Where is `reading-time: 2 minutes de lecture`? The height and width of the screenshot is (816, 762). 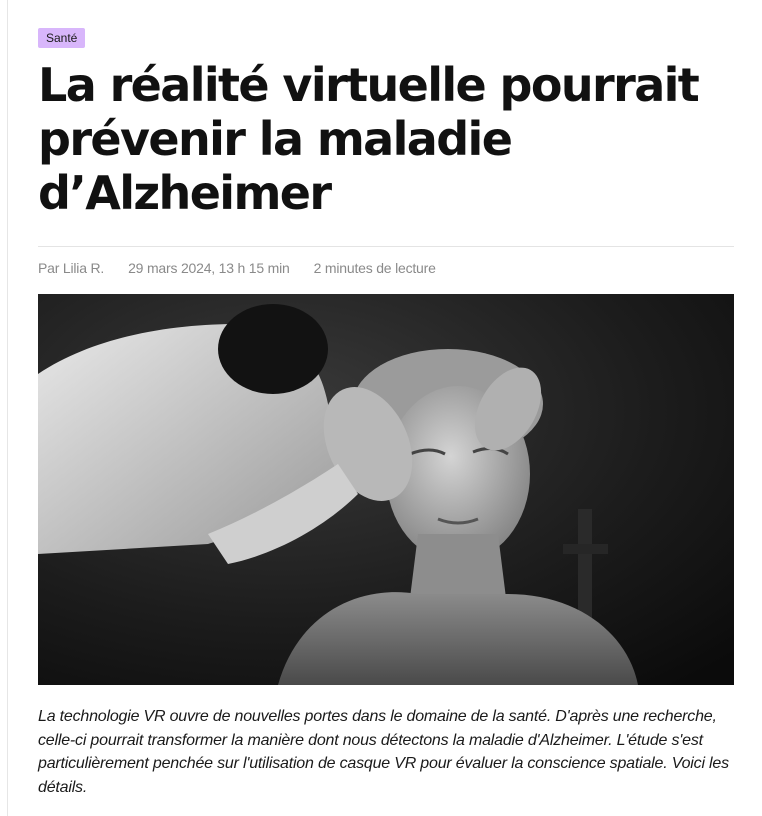
reading-time: 2 minutes de lecture is located at coordinates (374, 268).